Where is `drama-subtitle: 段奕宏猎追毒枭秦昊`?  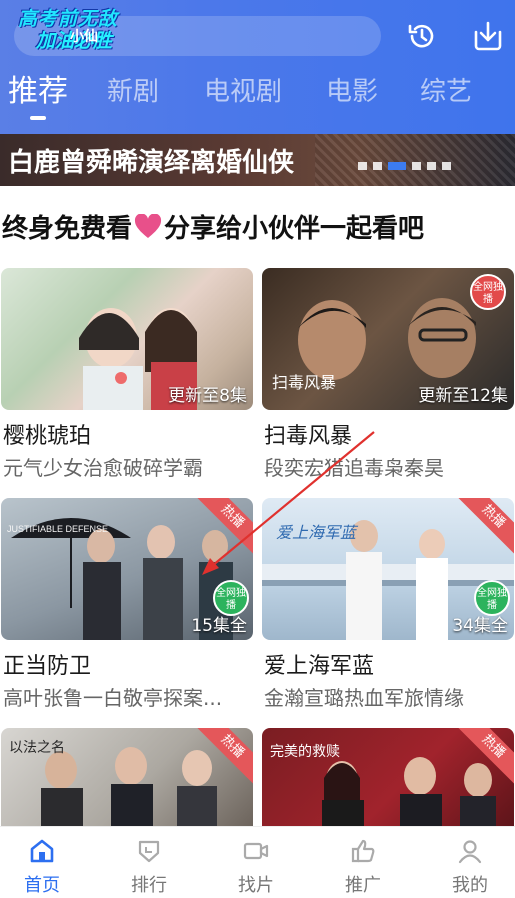
drama-subtitle: 段奕宏猎追毒枭秦昊 is located at coordinates (354, 468).